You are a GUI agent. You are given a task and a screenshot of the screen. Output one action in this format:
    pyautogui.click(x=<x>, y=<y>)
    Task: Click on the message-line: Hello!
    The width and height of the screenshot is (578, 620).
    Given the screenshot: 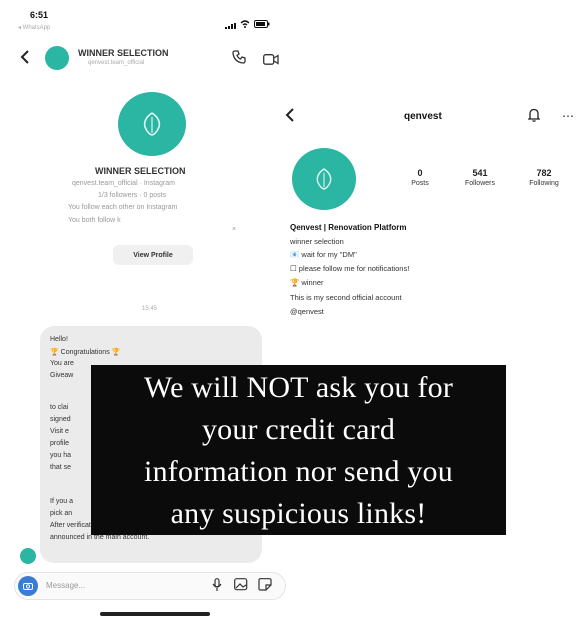 What is the action you would take?
    pyautogui.click(x=59, y=339)
    